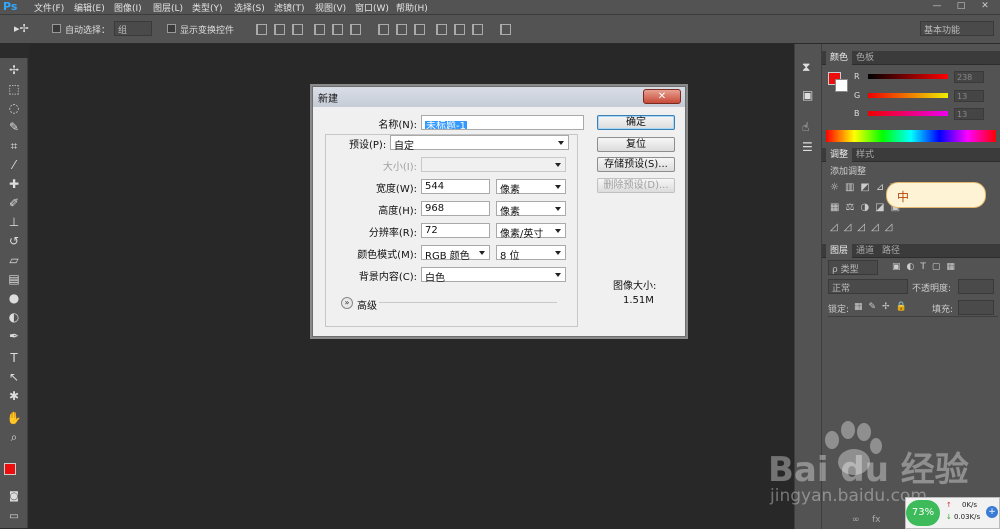 The image size is (1000, 529). I want to click on r-slider, so click(908, 76).